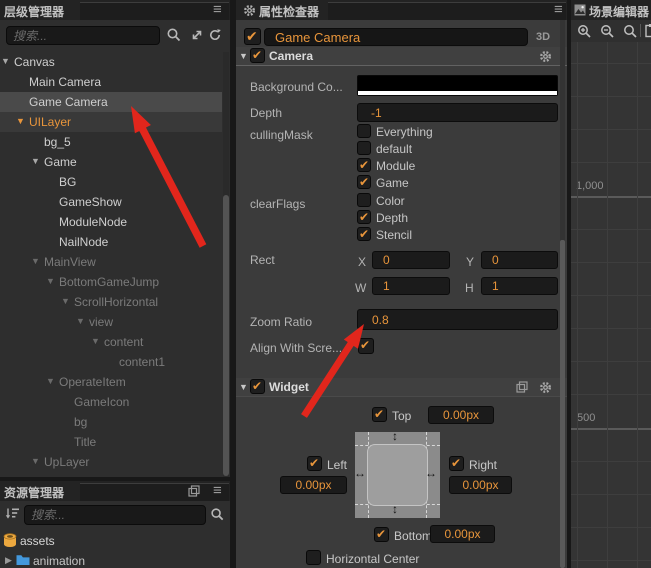  I want to click on align-with-screen-checkbox, so click(366, 346).